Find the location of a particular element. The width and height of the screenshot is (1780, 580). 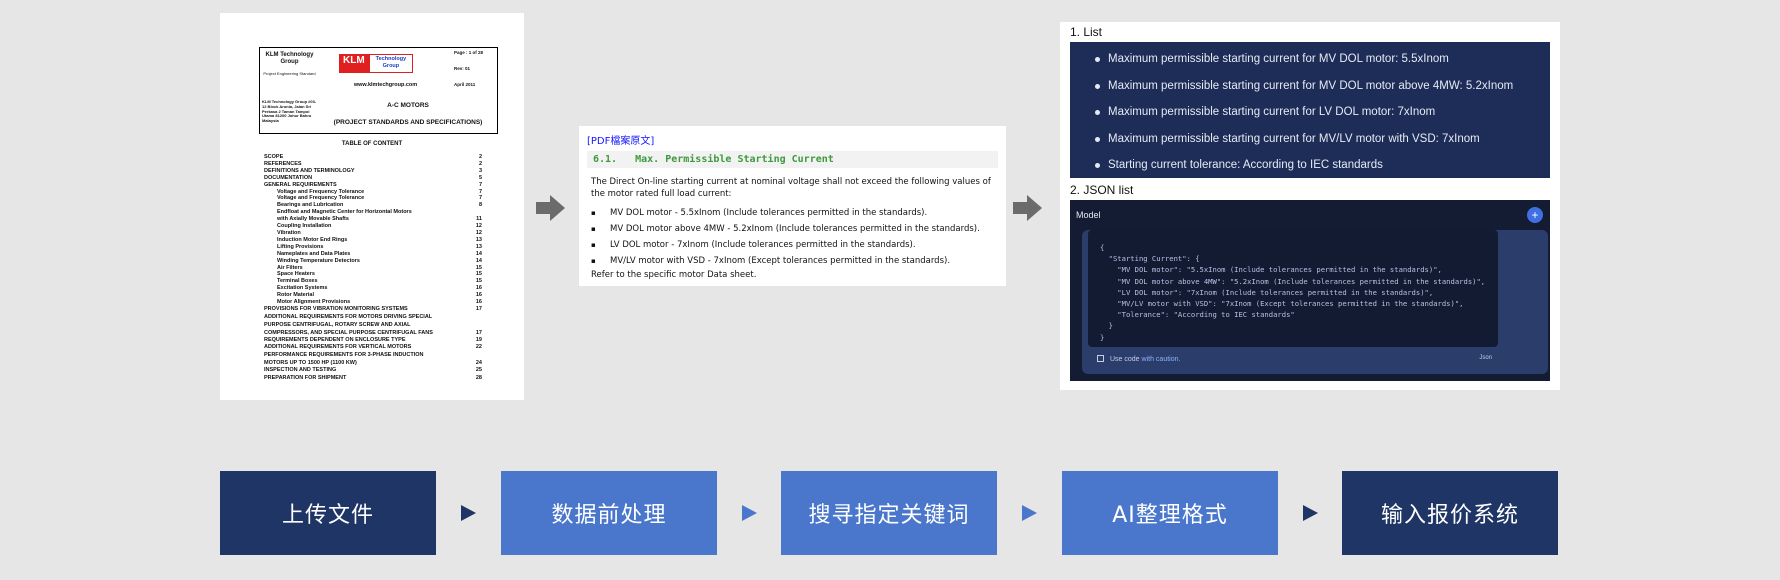

step-ai-format: AI整理格式 is located at coordinates (1170, 513).